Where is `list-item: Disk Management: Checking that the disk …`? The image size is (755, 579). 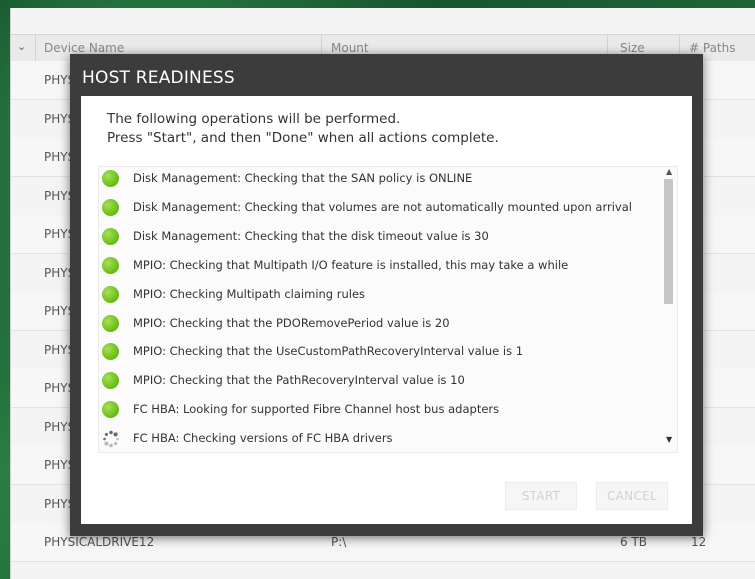
list-item: Disk Management: Checking that the disk … is located at coordinates (374, 237).